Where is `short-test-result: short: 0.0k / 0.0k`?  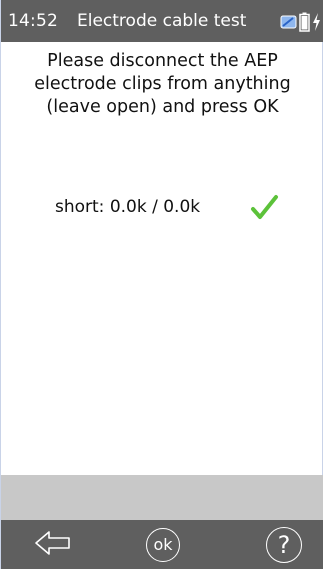
short-test-result: short: 0.0k / 0.0k is located at coordinates (162, 208).